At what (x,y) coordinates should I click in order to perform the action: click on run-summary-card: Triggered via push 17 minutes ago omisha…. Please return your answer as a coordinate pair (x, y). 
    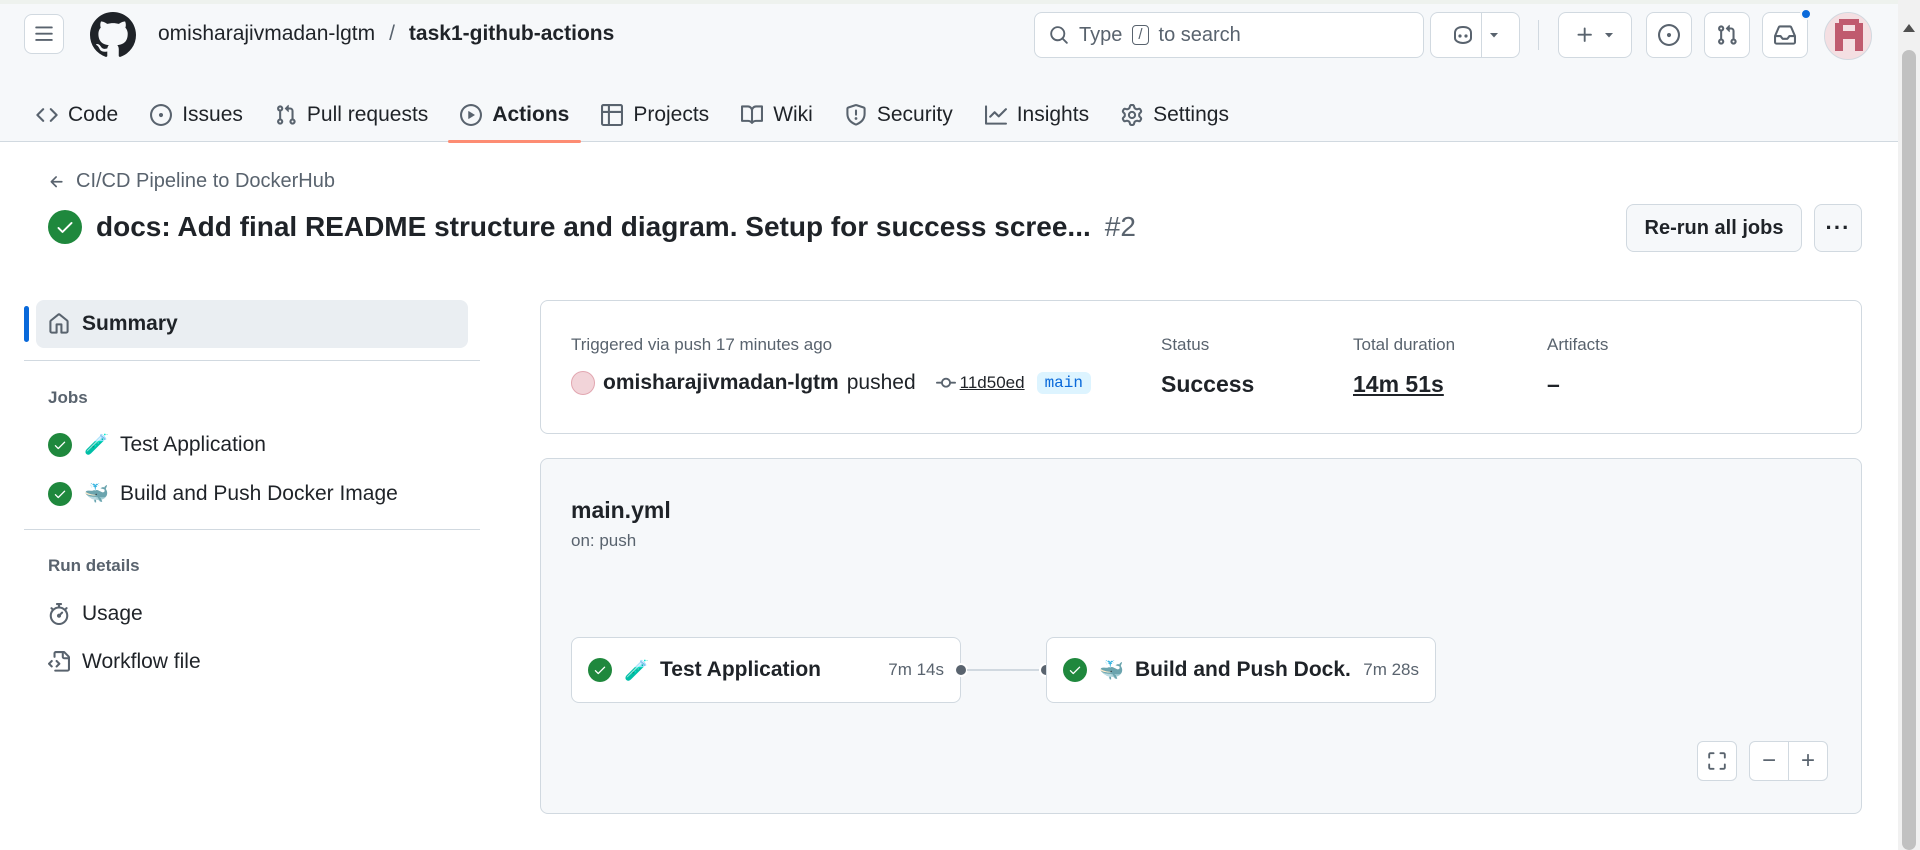
    Looking at the image, I should click on (1201, 367).